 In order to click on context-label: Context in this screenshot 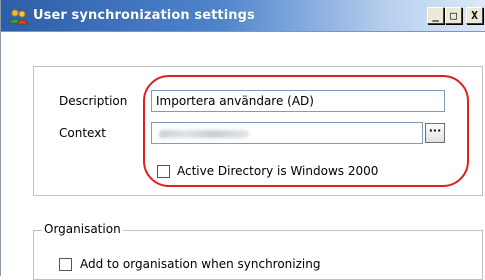, I will do `click(83, 133)`.